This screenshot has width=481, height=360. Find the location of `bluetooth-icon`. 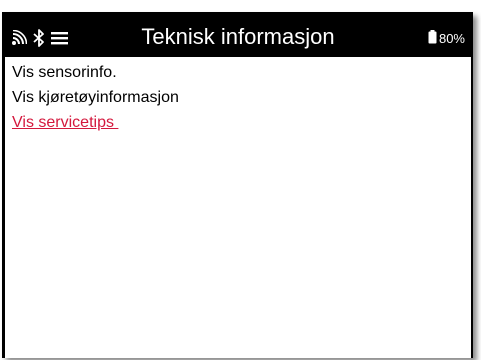

bluetooth-icon is located at coordinates (39, 38).